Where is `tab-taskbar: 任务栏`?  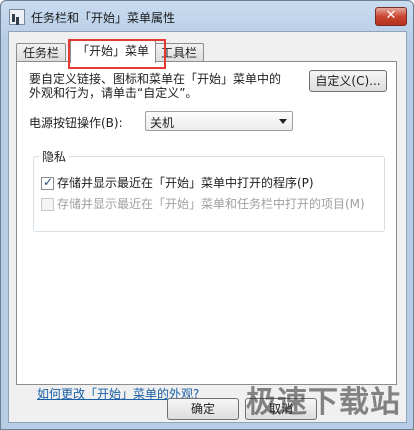
tab-taskbar: 任务栏 is located at coordinates (41, 52).